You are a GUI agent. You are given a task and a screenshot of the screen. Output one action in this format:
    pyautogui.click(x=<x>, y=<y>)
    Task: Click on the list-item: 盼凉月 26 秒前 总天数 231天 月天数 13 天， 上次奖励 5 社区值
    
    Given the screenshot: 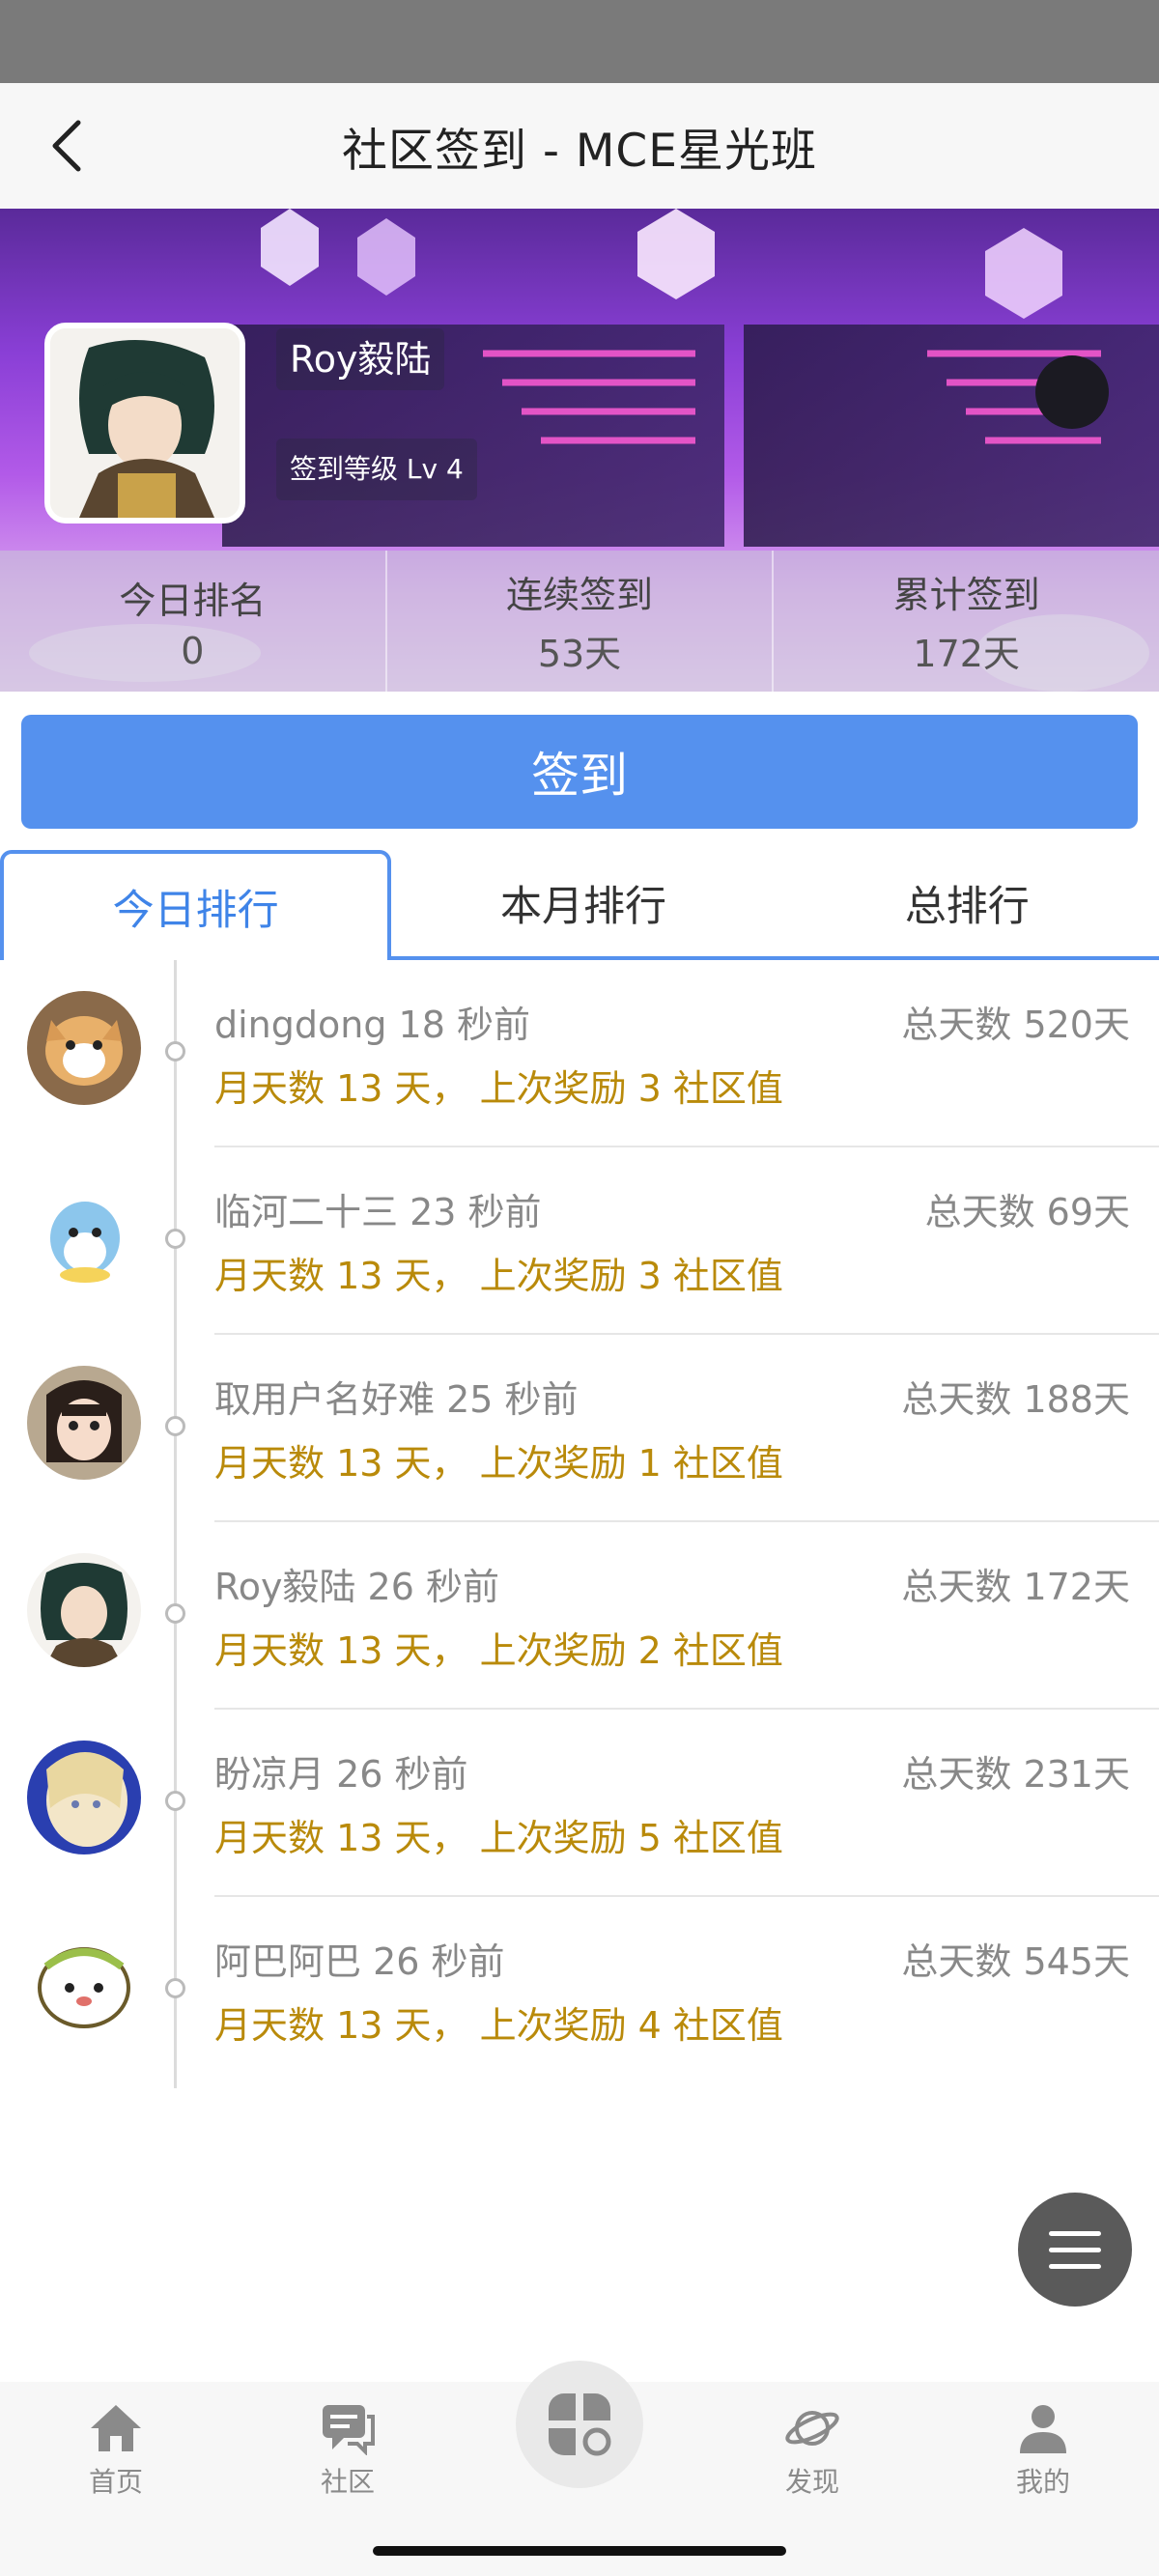 What is the action you would take?
    pyautogui.click(x=579, y=1803)
    